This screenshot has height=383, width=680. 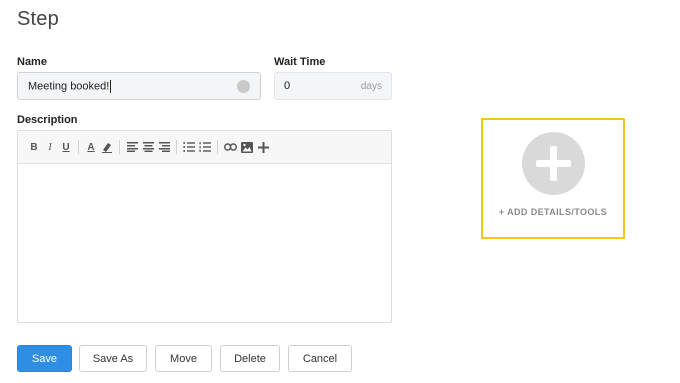 What do you see at coordinates (230, 147) in the screenshot?
I see `link-icon` at bounding box center [230, 147].